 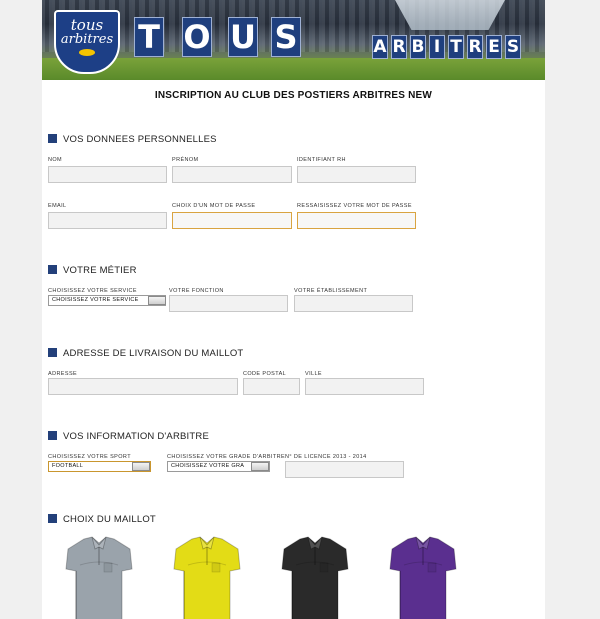 I want to click on stadium-roof, so click(x=450, y=15).